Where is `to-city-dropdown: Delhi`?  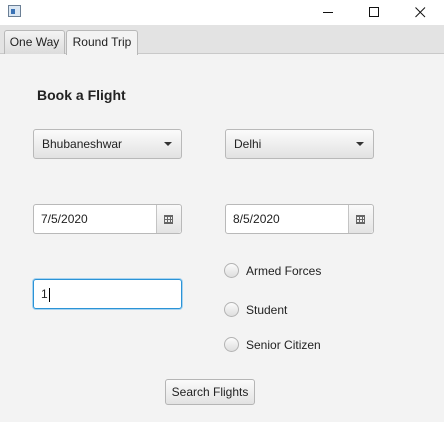
to-city-dropdown: Delhi is located at coordinates (299, 144).